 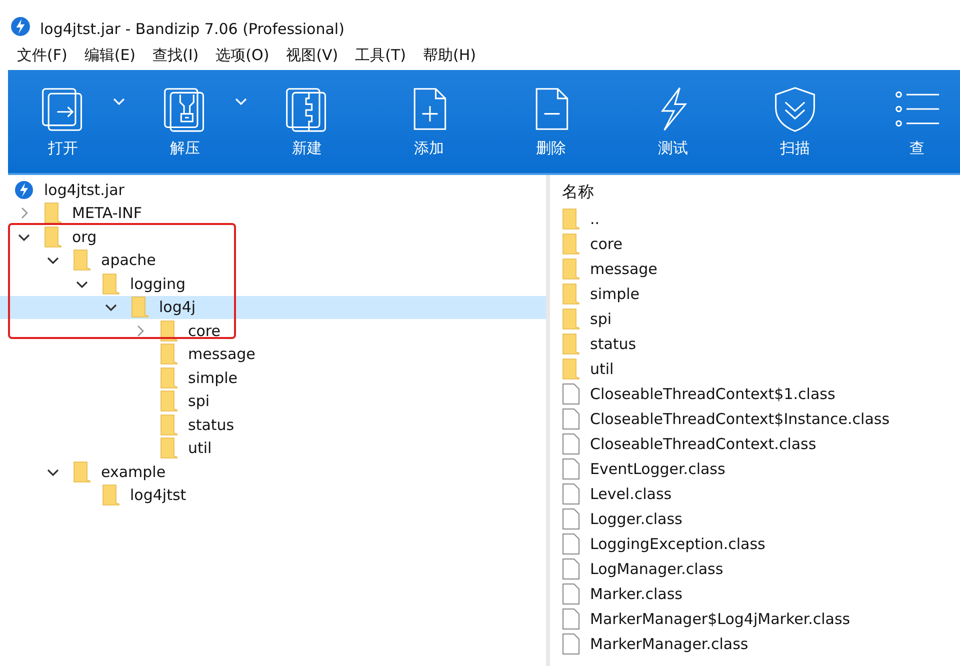 I want to click on file-name: util, so click(x=602, y=369).